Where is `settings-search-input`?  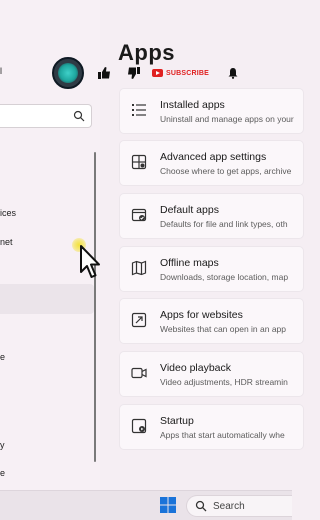 settings-search-input is located at coordinates (46, 116).